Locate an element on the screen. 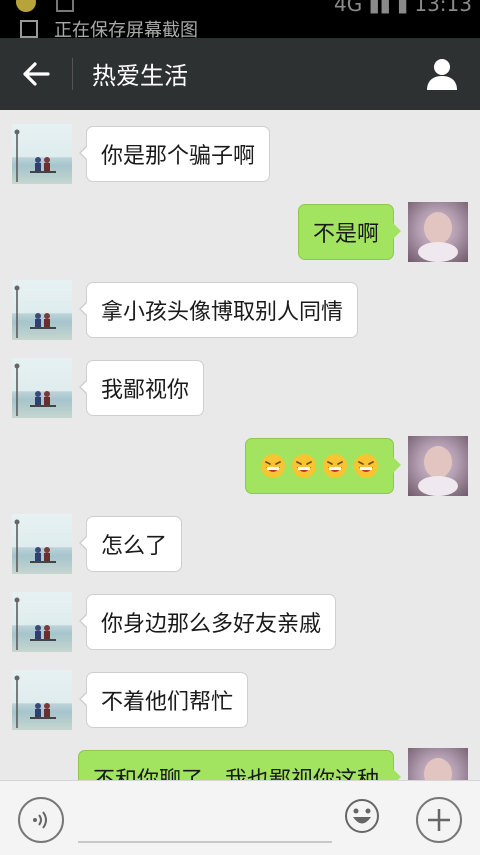 The width and height of the screenshot is (480, 855). status-indicators: 4G ▮▮ ▮ 13:13 is located at coordinates (403, 8).